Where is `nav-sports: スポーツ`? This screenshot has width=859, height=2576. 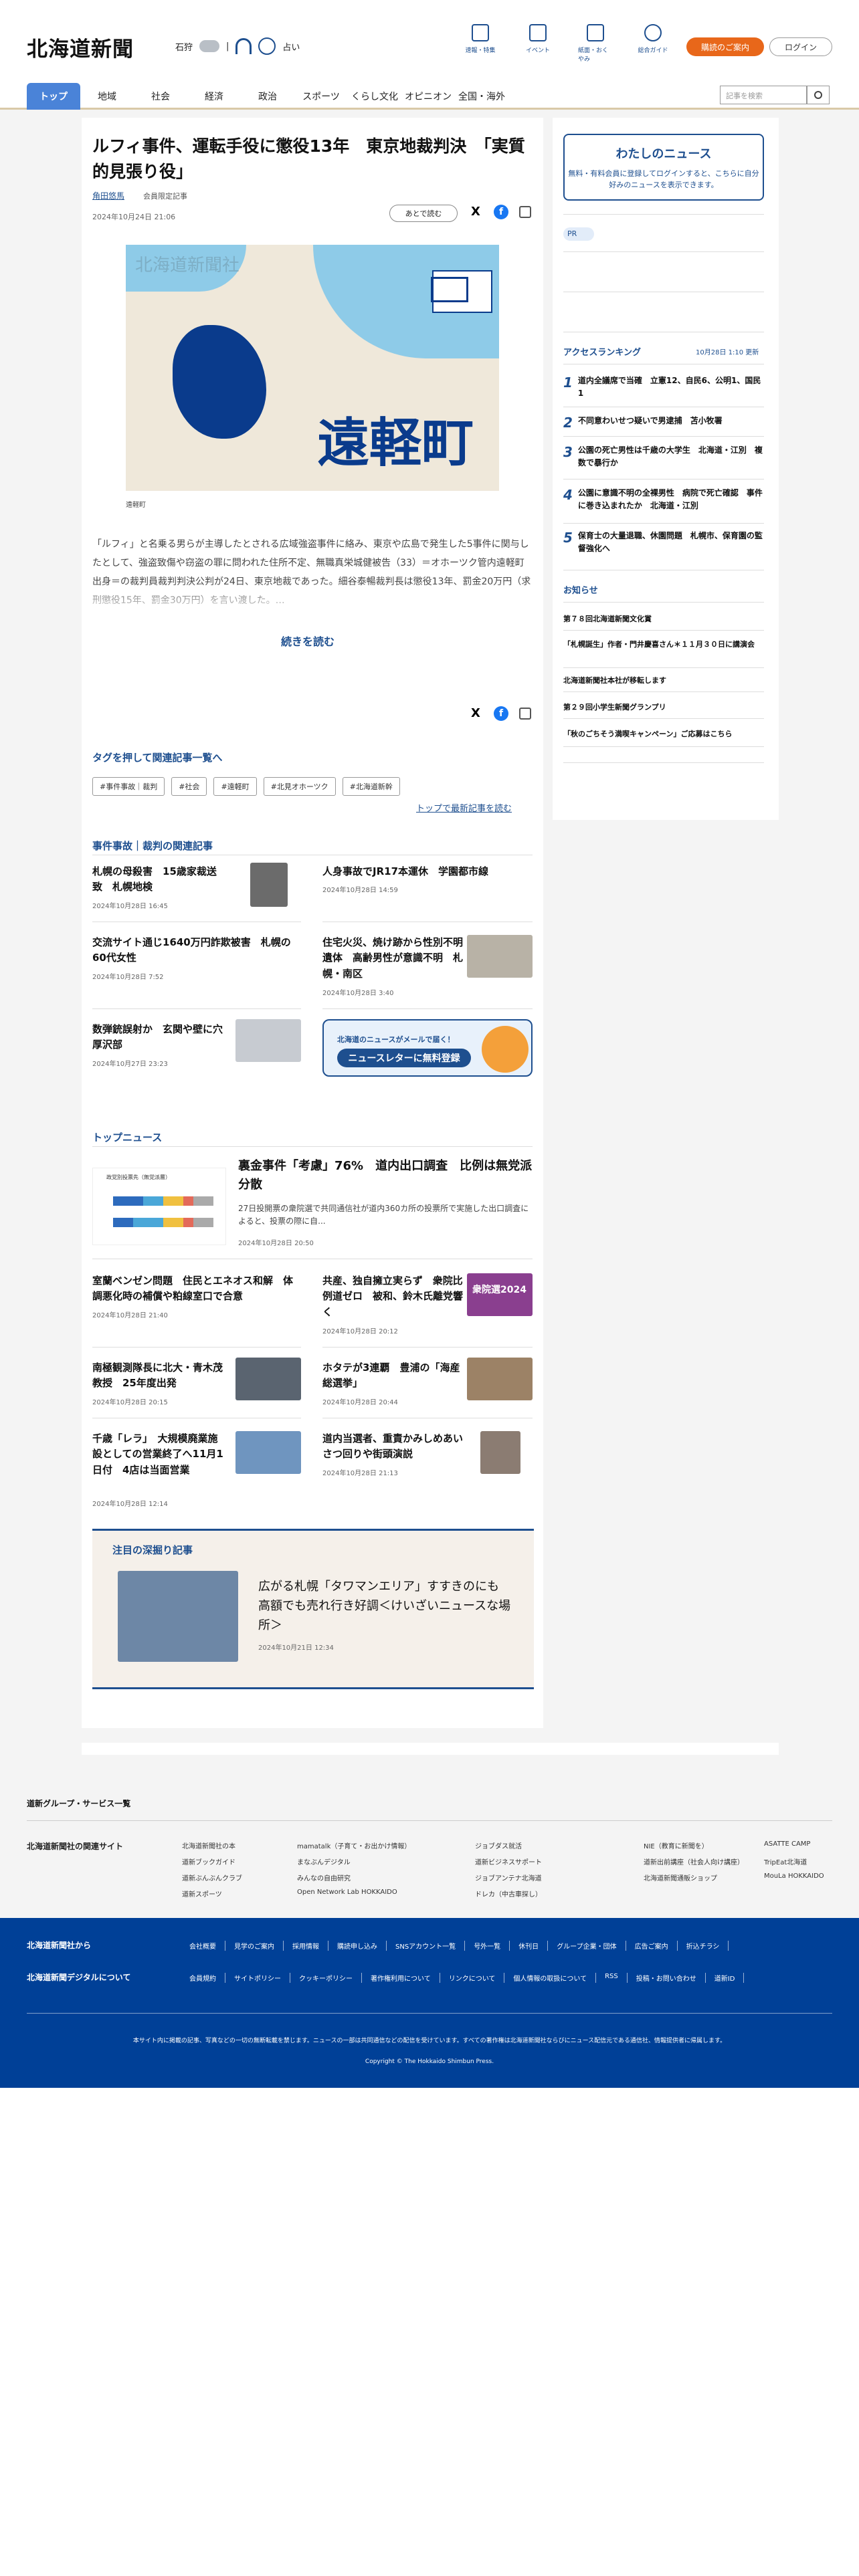
nav-sports: スポーツ is located at coordinates (321, 96).